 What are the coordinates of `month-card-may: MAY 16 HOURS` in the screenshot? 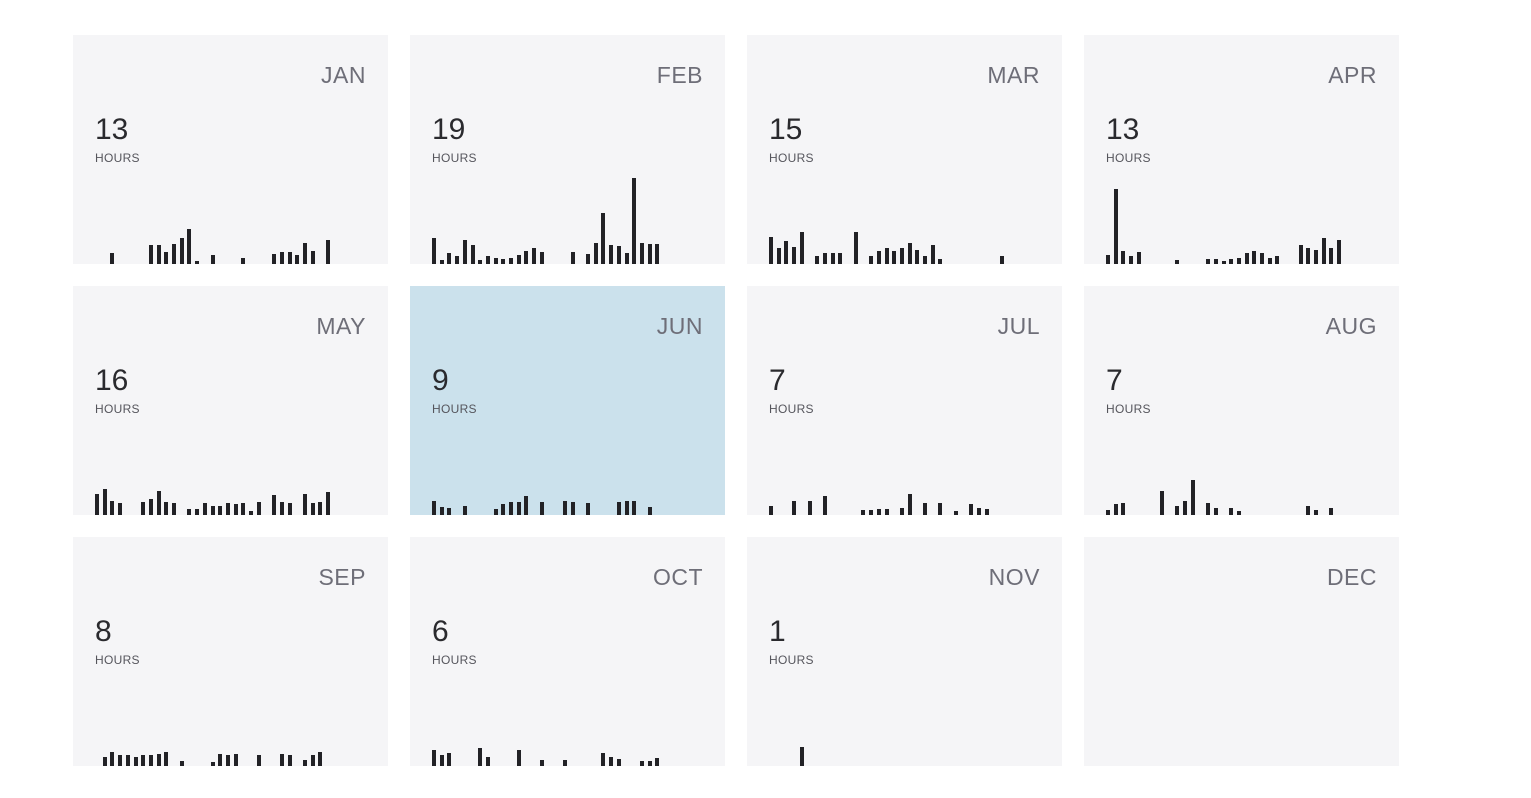 It's located at (230, 400).